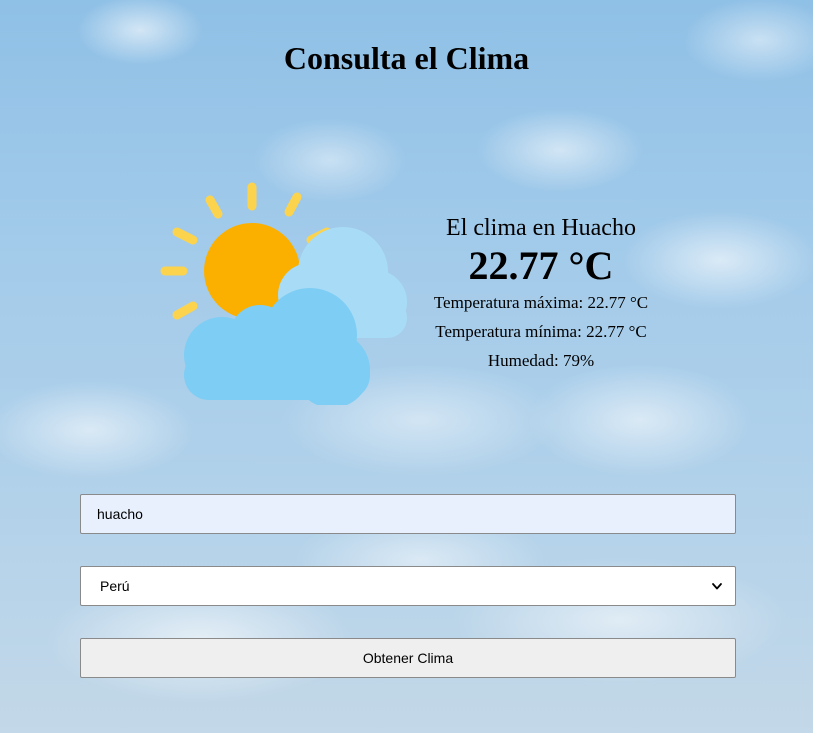  What do you see at coordinates (285, 294) in the screenshot?
I see `sun-behind-clouds-icon` at bounding box center [285, 294].